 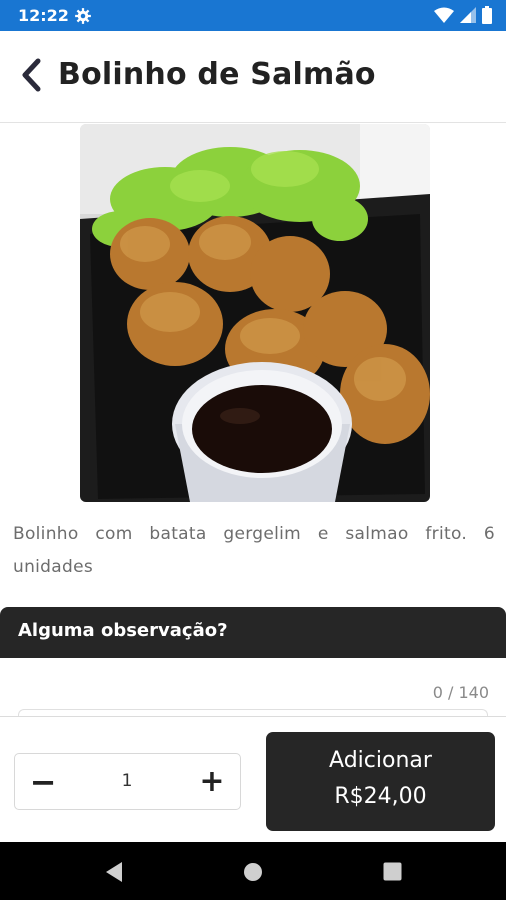 What do you see at coordinates (392, 871) in the screenshot?
I see `nav-recents-icon` at bounding box center [392, 871].